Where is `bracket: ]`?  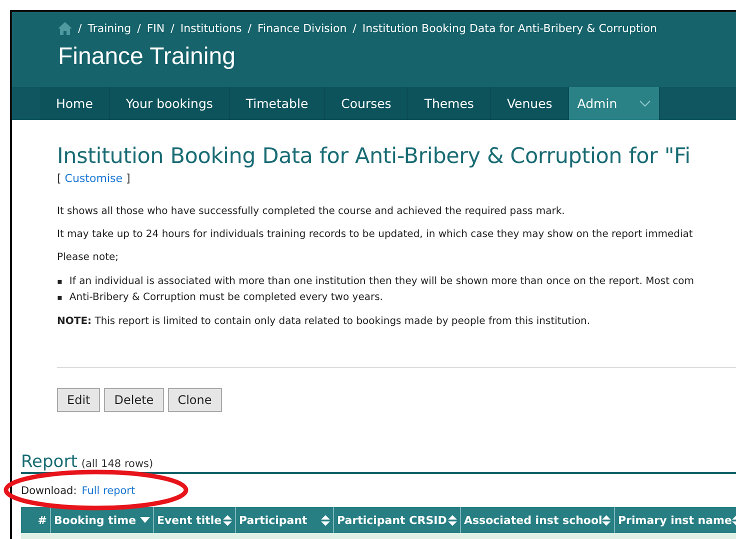
bracket: ] is located at coordinates (128, 178).